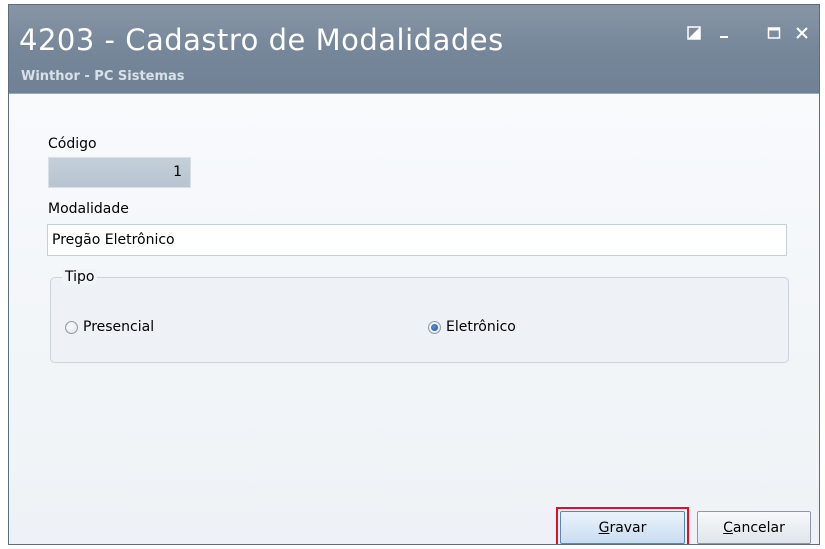 The image size is (825, 549). I want to click on gravar-label: ravar, so click(628, 527).